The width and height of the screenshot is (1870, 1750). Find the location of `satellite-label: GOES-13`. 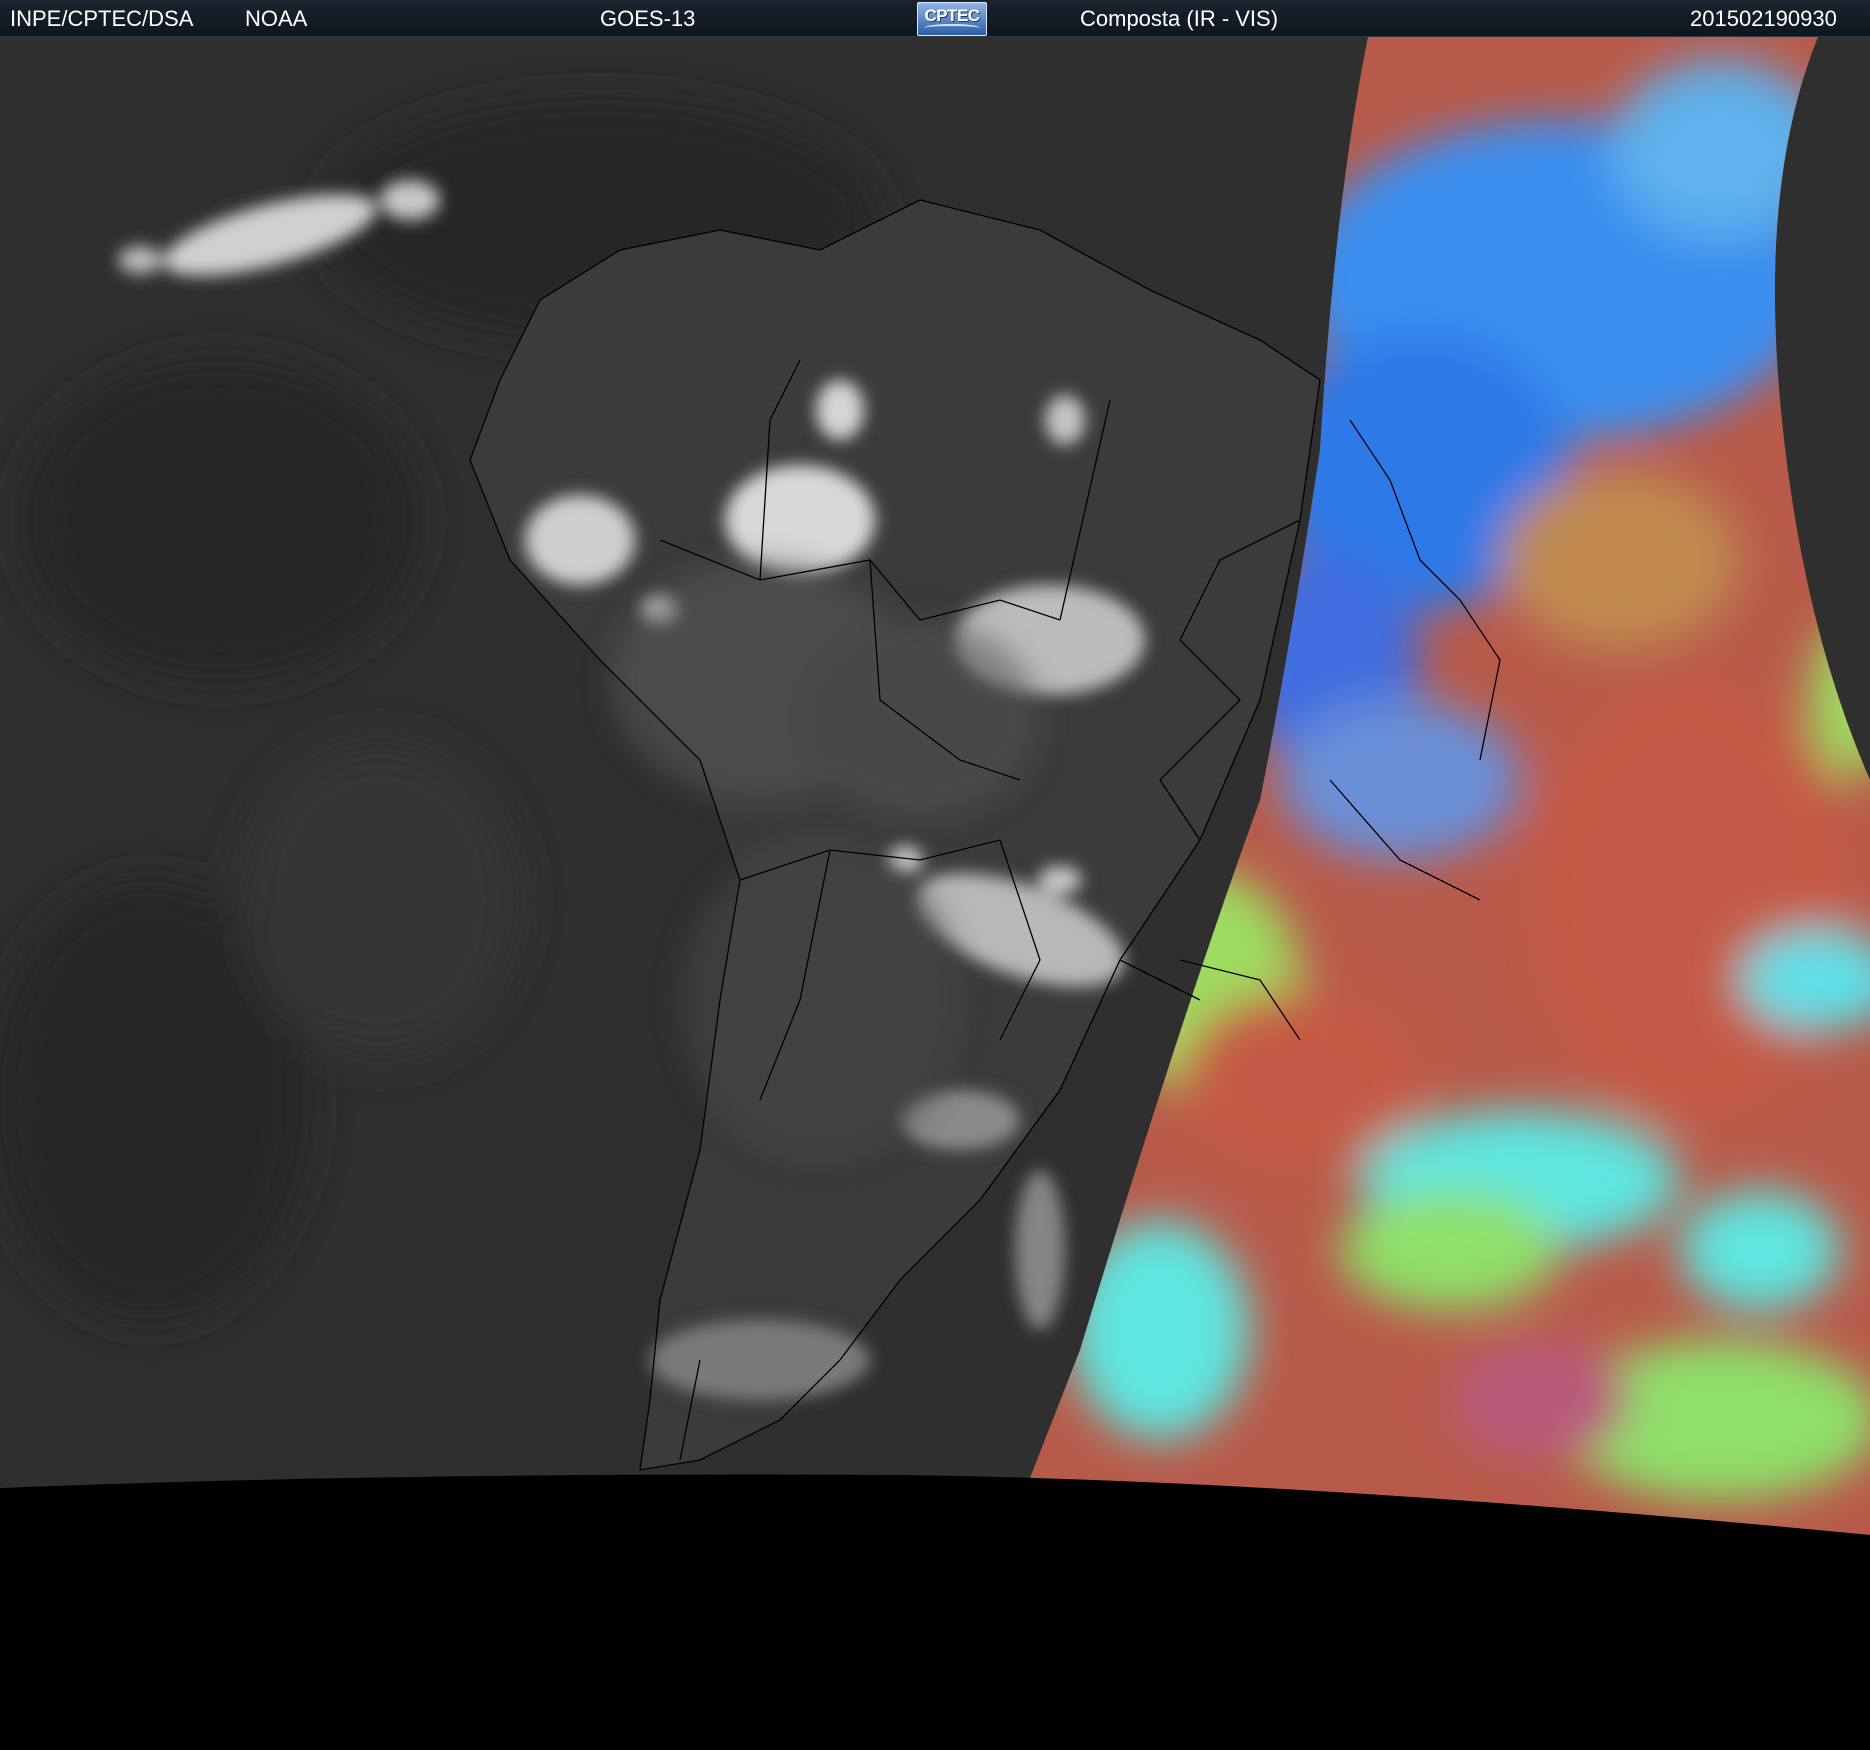

satellite-label: GOES-13 is located at coordinates (648, 18).